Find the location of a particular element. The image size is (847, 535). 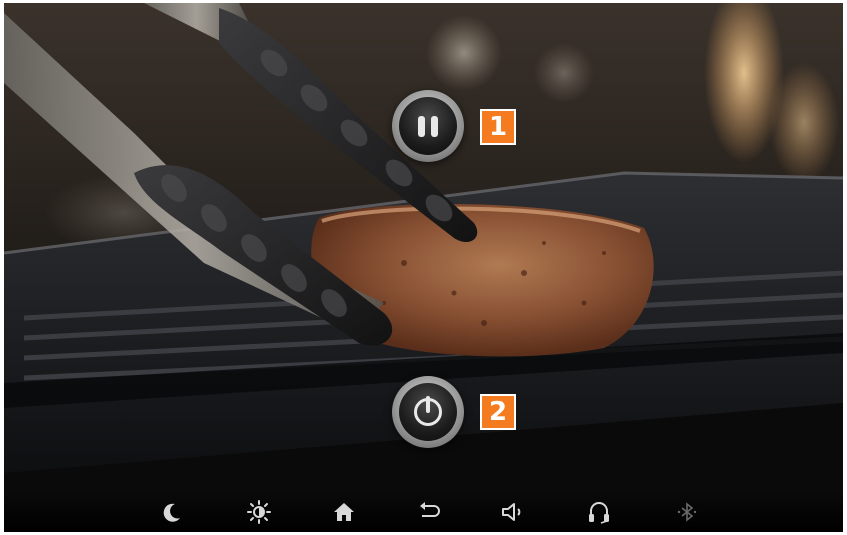

volume-icon is located at coordinates (511, 512).